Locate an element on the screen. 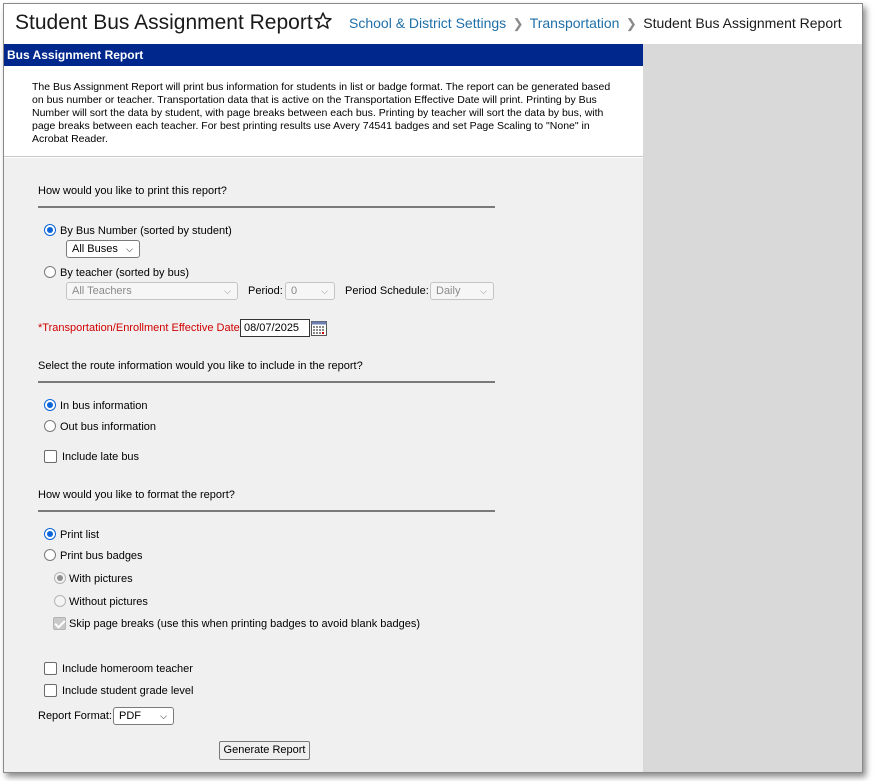  teacher-select: All Teachers ⌵ is located at coordinates (152, 291).